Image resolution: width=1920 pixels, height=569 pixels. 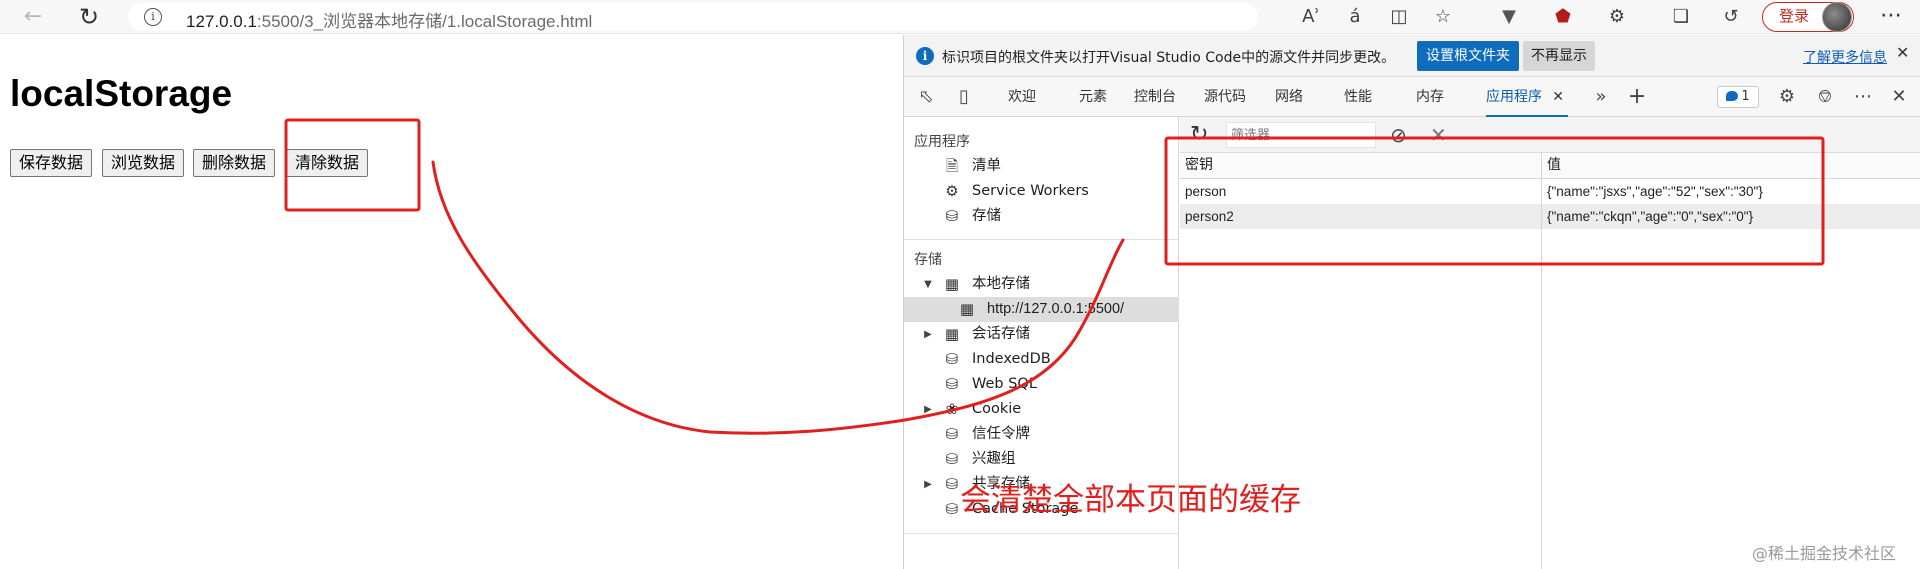 What do you see at coordinates (1041, 384) in the screenshot?
I see `sidebar-item-web-sql: ⛁ Web SQL` at bounding box center [1041, 384].